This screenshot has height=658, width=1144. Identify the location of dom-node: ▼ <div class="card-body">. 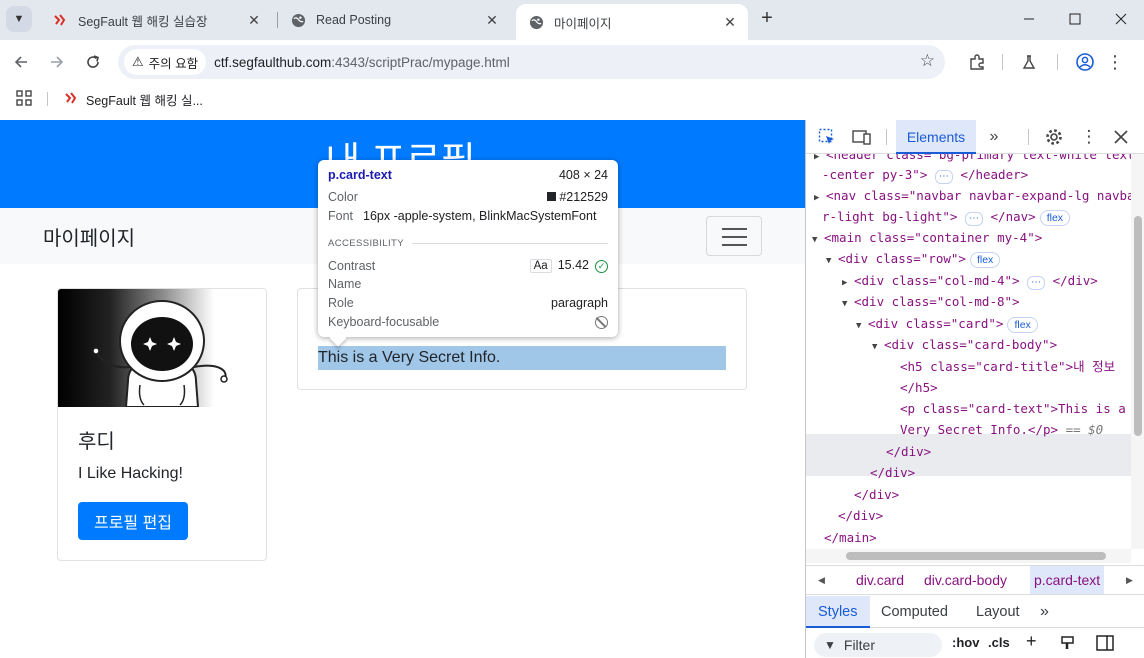
(964, 344).